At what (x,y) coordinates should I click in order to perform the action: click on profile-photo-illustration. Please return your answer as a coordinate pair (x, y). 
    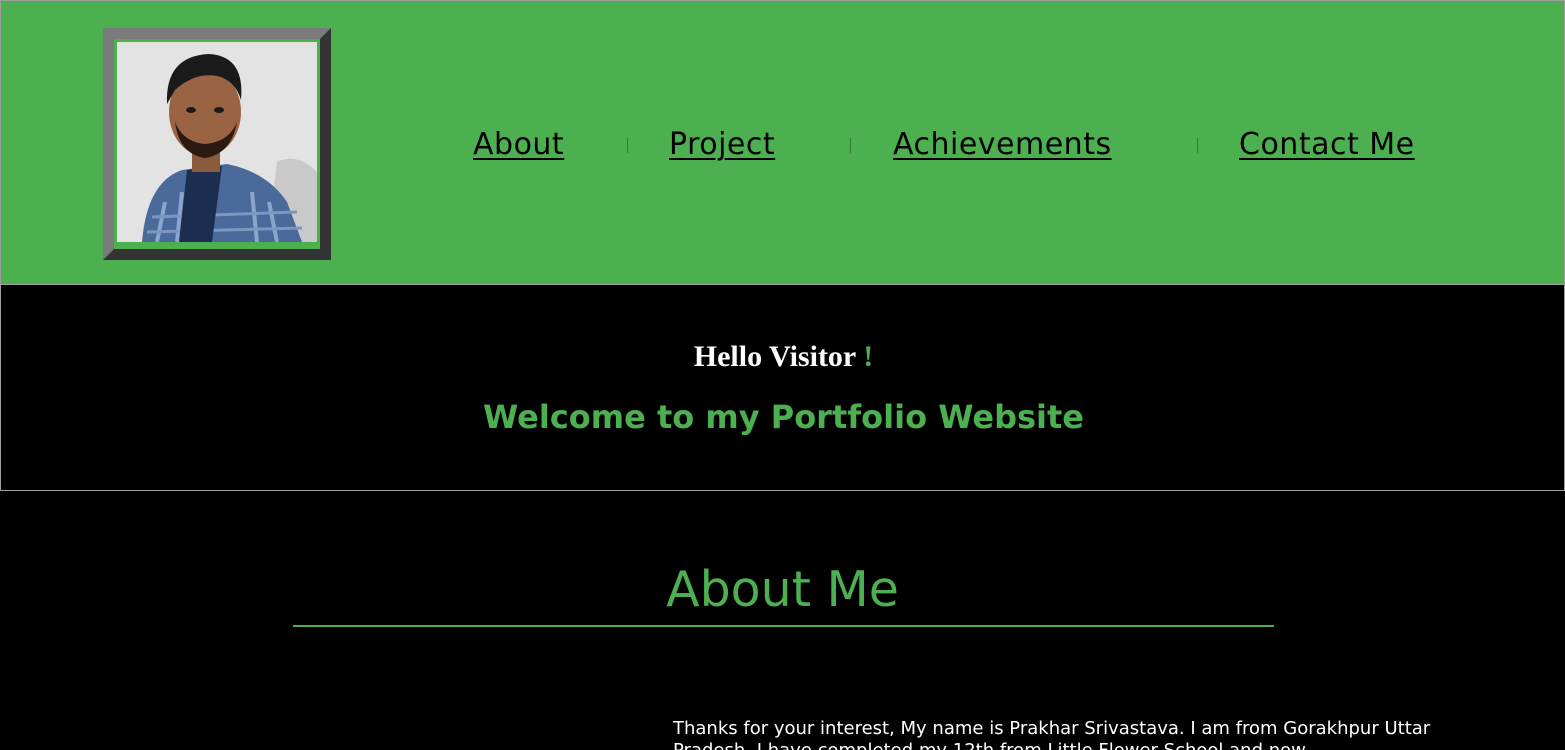
    Looking at the image, I should click on (217, 142).